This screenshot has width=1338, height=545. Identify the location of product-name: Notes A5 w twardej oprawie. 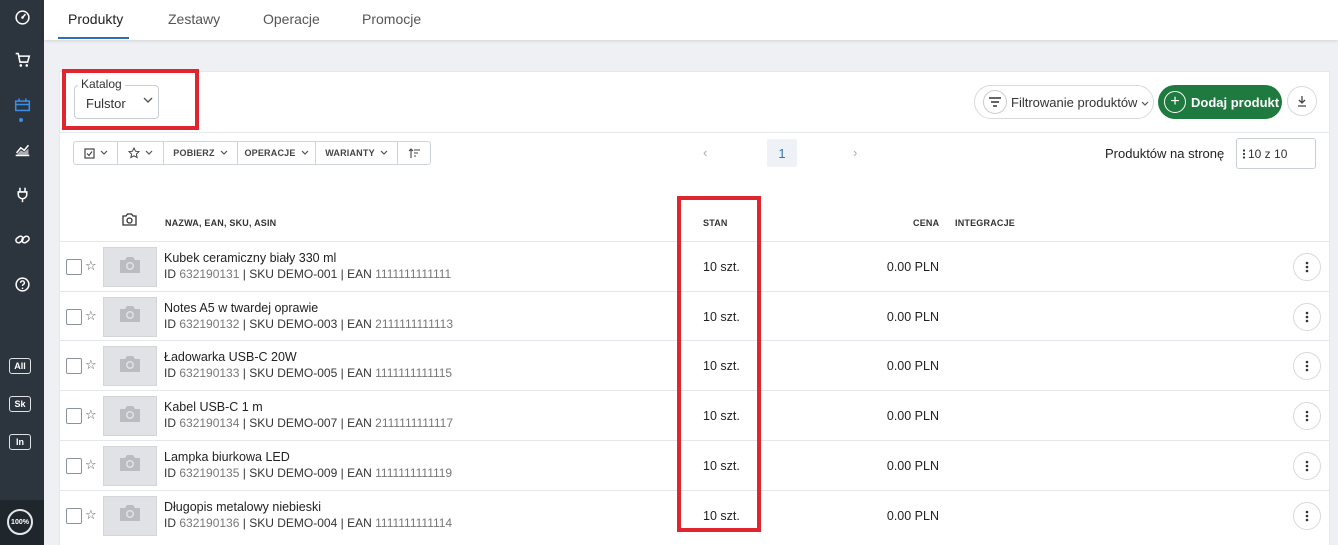
(241, 308).